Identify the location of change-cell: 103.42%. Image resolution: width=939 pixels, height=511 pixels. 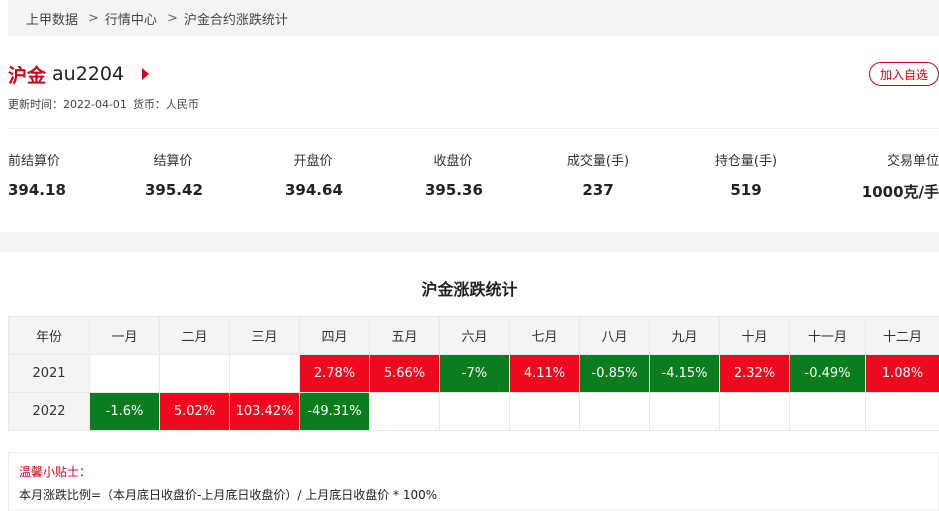
(264, 411).